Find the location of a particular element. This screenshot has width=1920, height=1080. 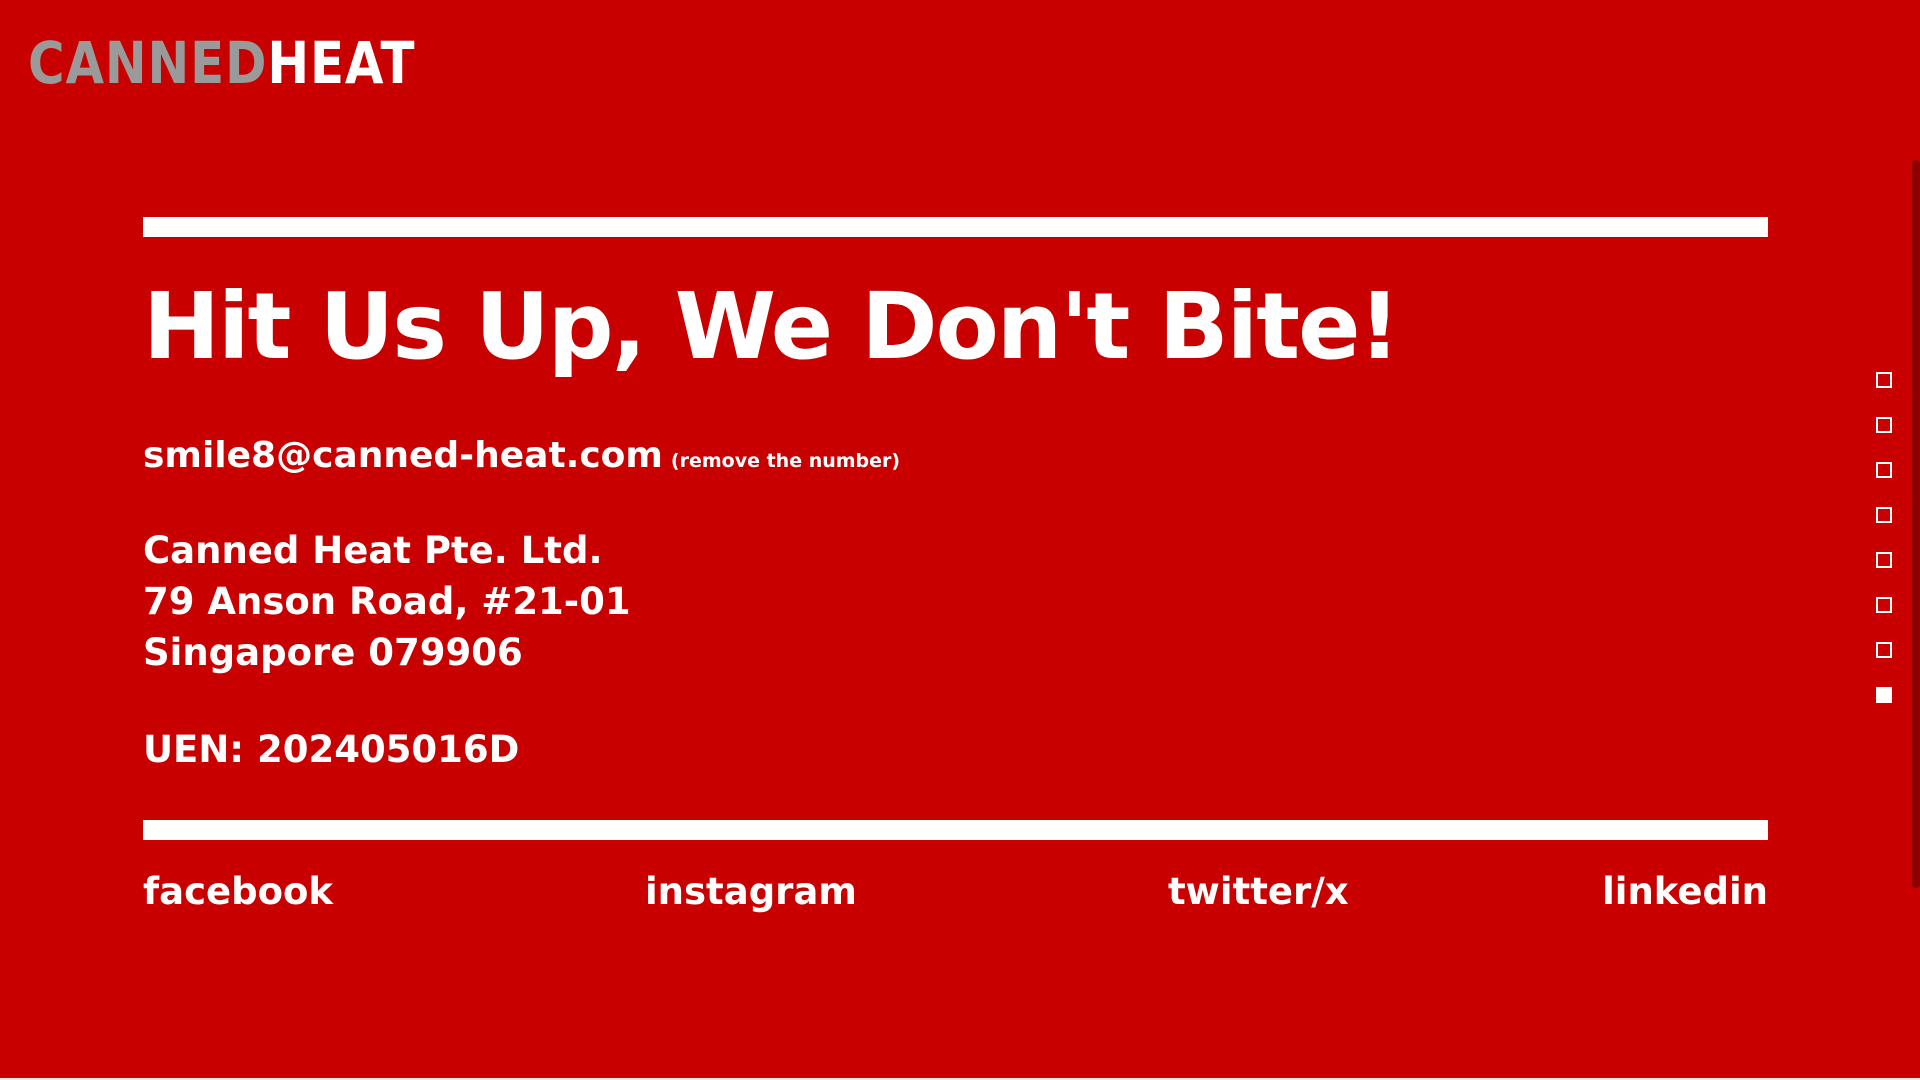

linkedin-link: linkedin is located at coordinates (1685, 892).